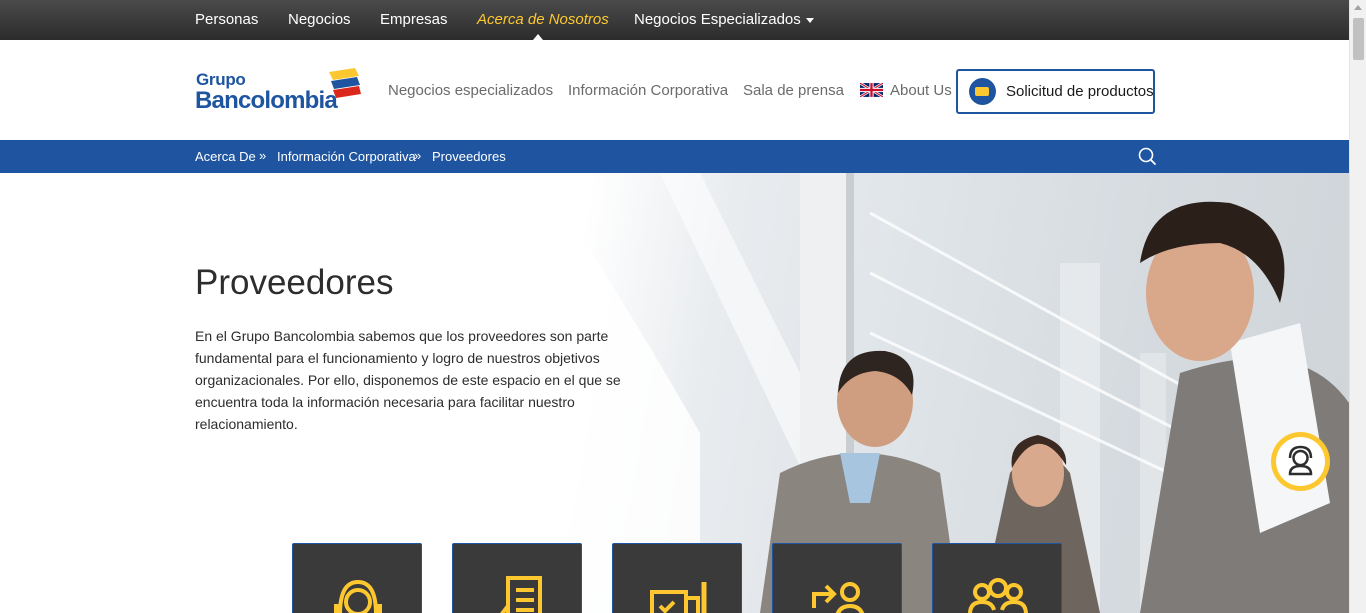  I want to click on grupo-bancolombia-logo: Grupo Bancolombia, so click(280, 91).